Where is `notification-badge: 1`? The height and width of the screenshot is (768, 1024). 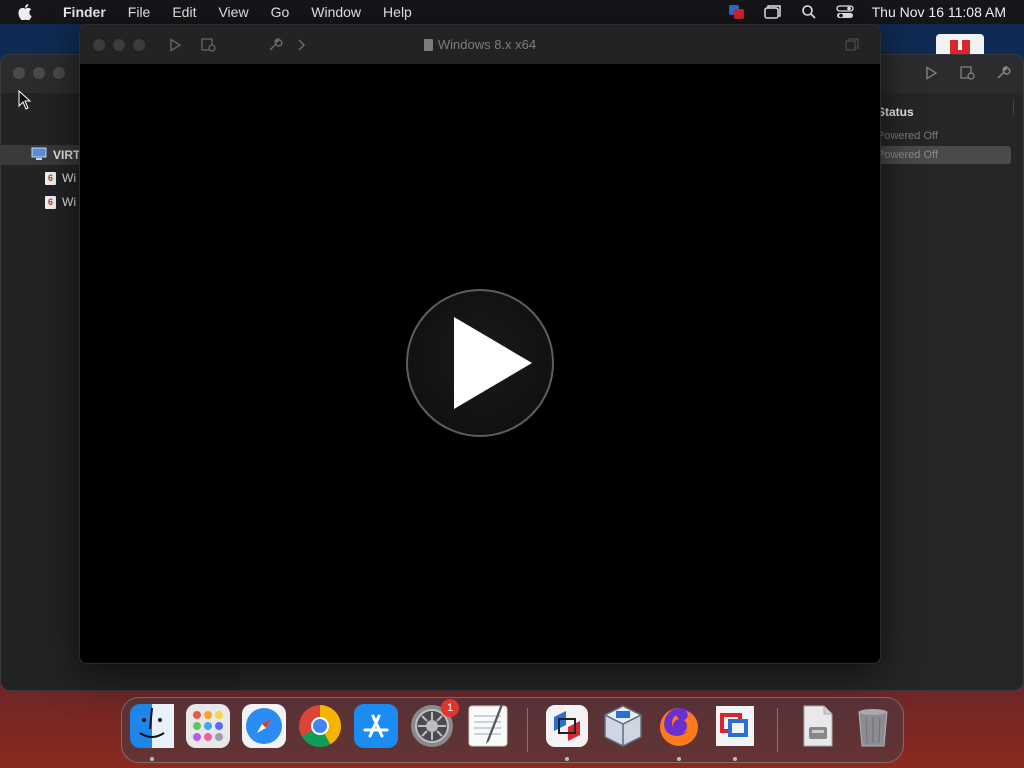
notification-badge: 1 is located at coordinates (450, 708).